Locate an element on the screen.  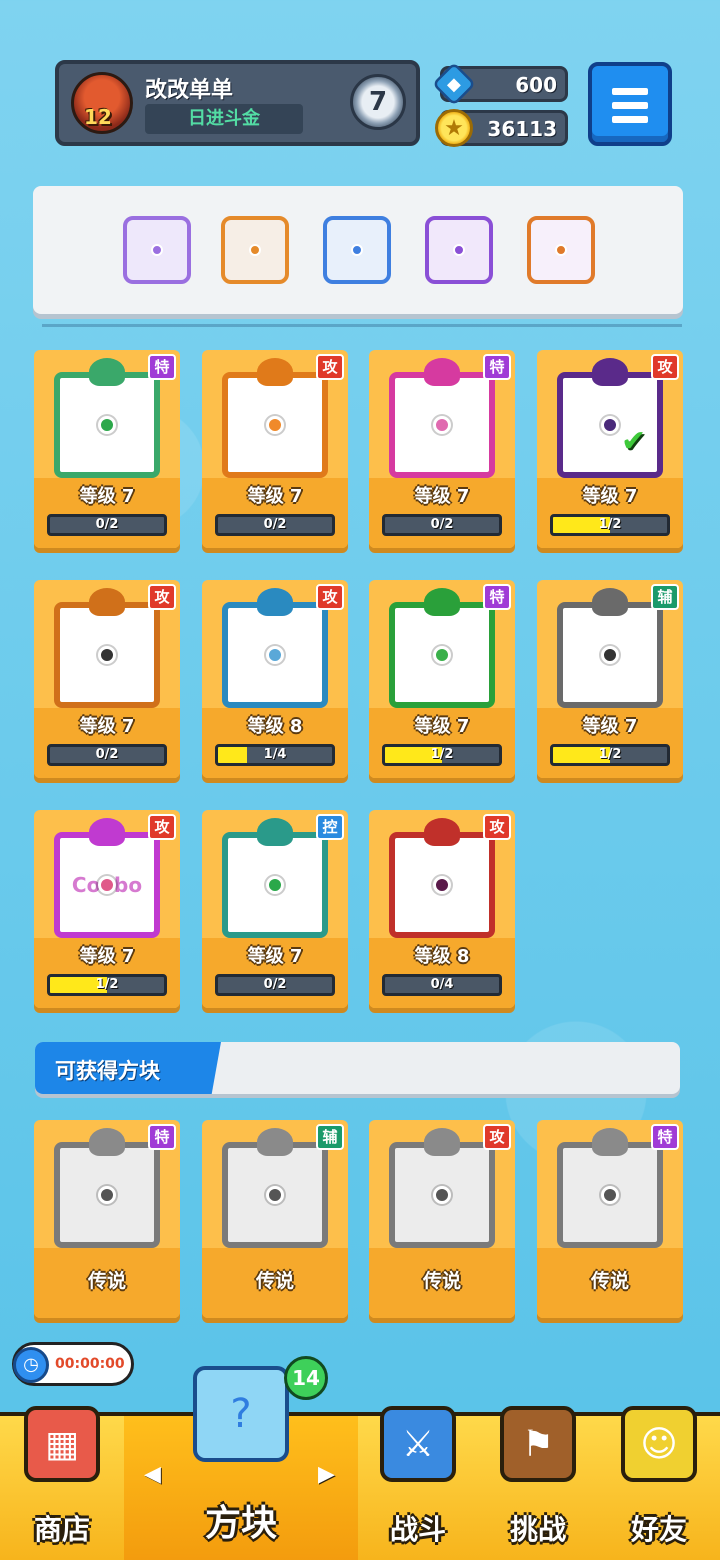
deck-slot-purple-shatter-block is located at coordinates (157, 250).